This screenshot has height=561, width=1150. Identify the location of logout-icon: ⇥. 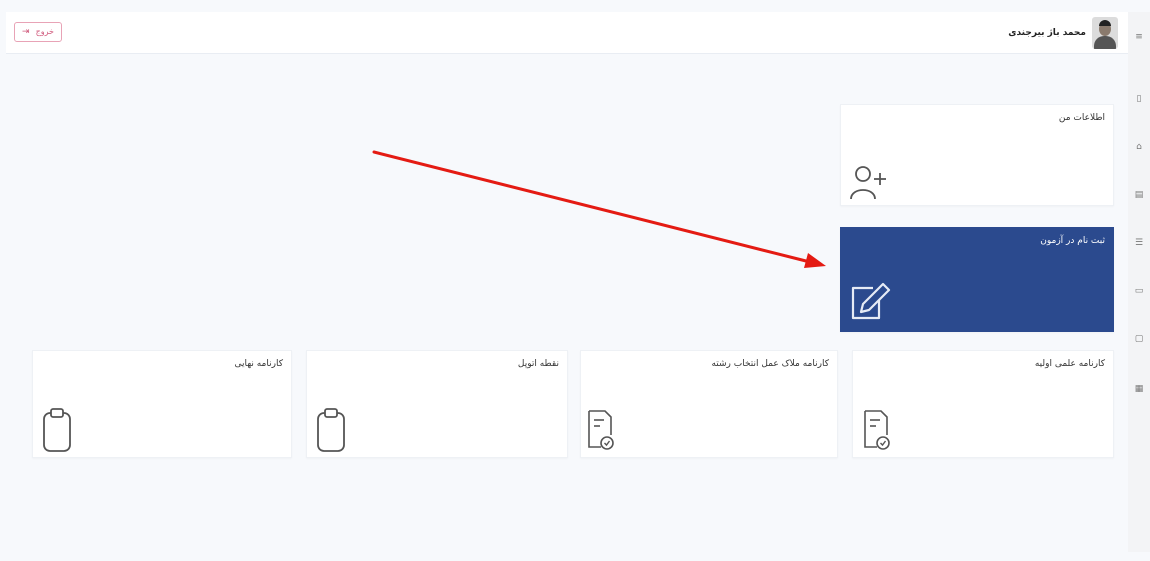
(26, 32).